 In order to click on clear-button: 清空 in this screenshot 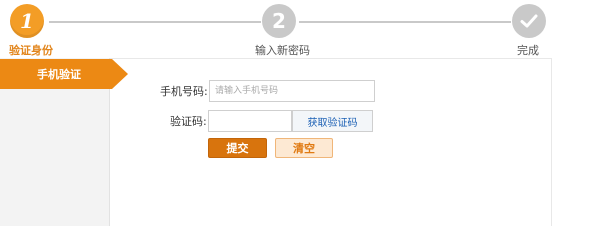, I will do `click(304, 148)`.